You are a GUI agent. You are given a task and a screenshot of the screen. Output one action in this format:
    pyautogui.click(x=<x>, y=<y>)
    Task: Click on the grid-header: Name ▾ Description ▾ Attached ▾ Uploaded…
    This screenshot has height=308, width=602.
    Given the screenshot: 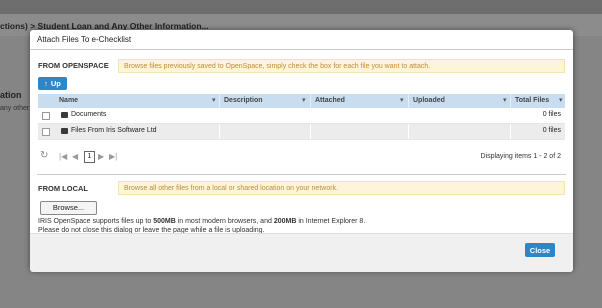 What is the action you would take?
    pyautogui.click(x=301, y=101)
    